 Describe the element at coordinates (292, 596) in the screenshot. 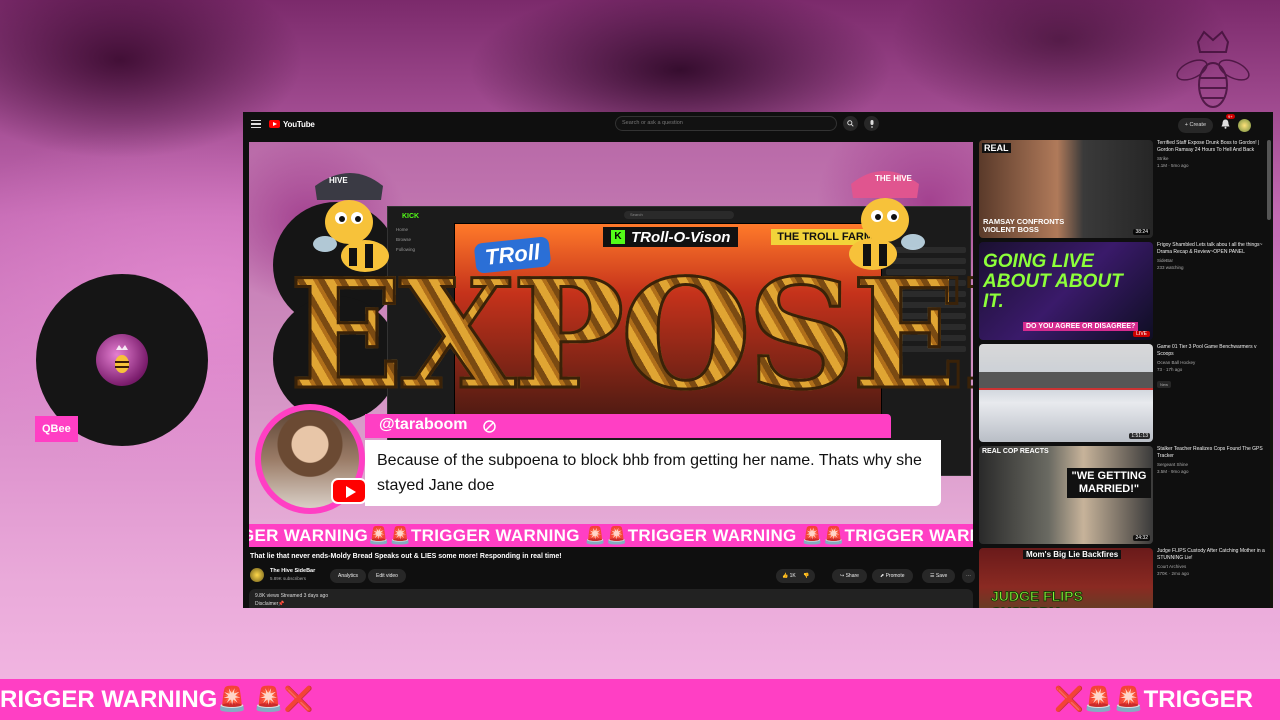

I see `video-stats: 9.8K views Streamed 3 days ago` at that location.